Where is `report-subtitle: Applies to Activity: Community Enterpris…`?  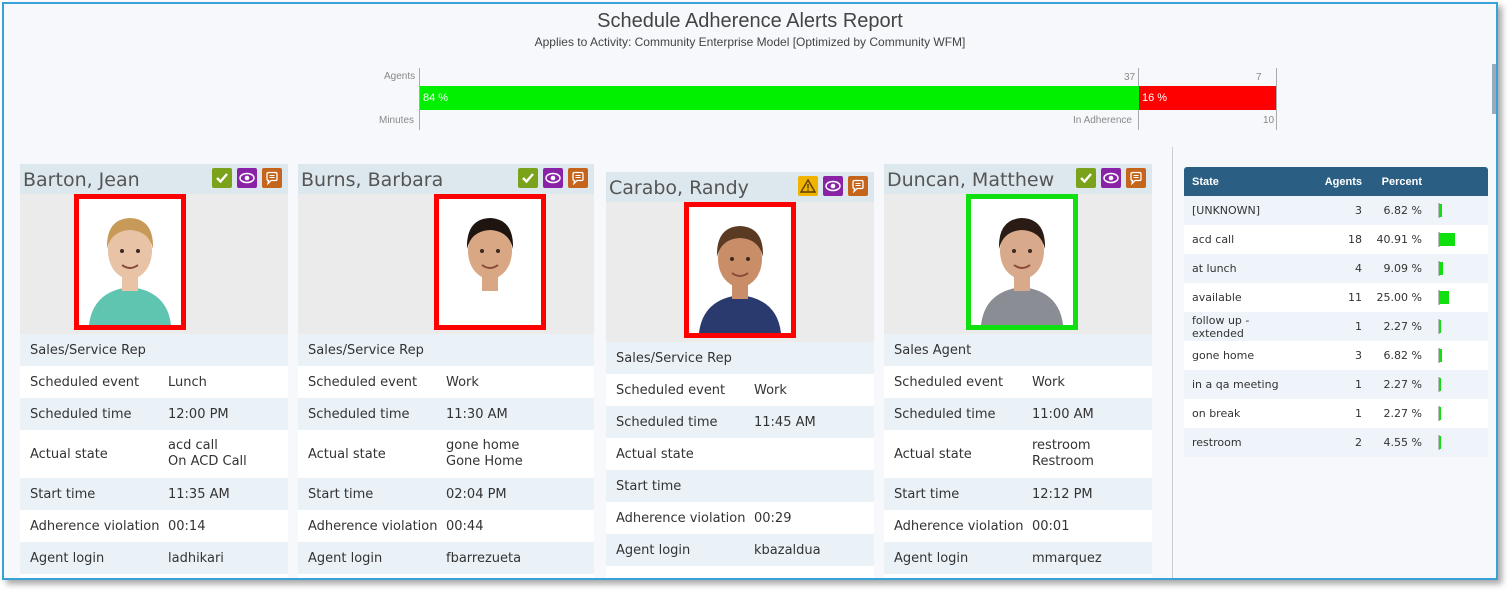
report-subtitle: Applies to Activity: Community Enterpris… is located at coordinates (750, 42).